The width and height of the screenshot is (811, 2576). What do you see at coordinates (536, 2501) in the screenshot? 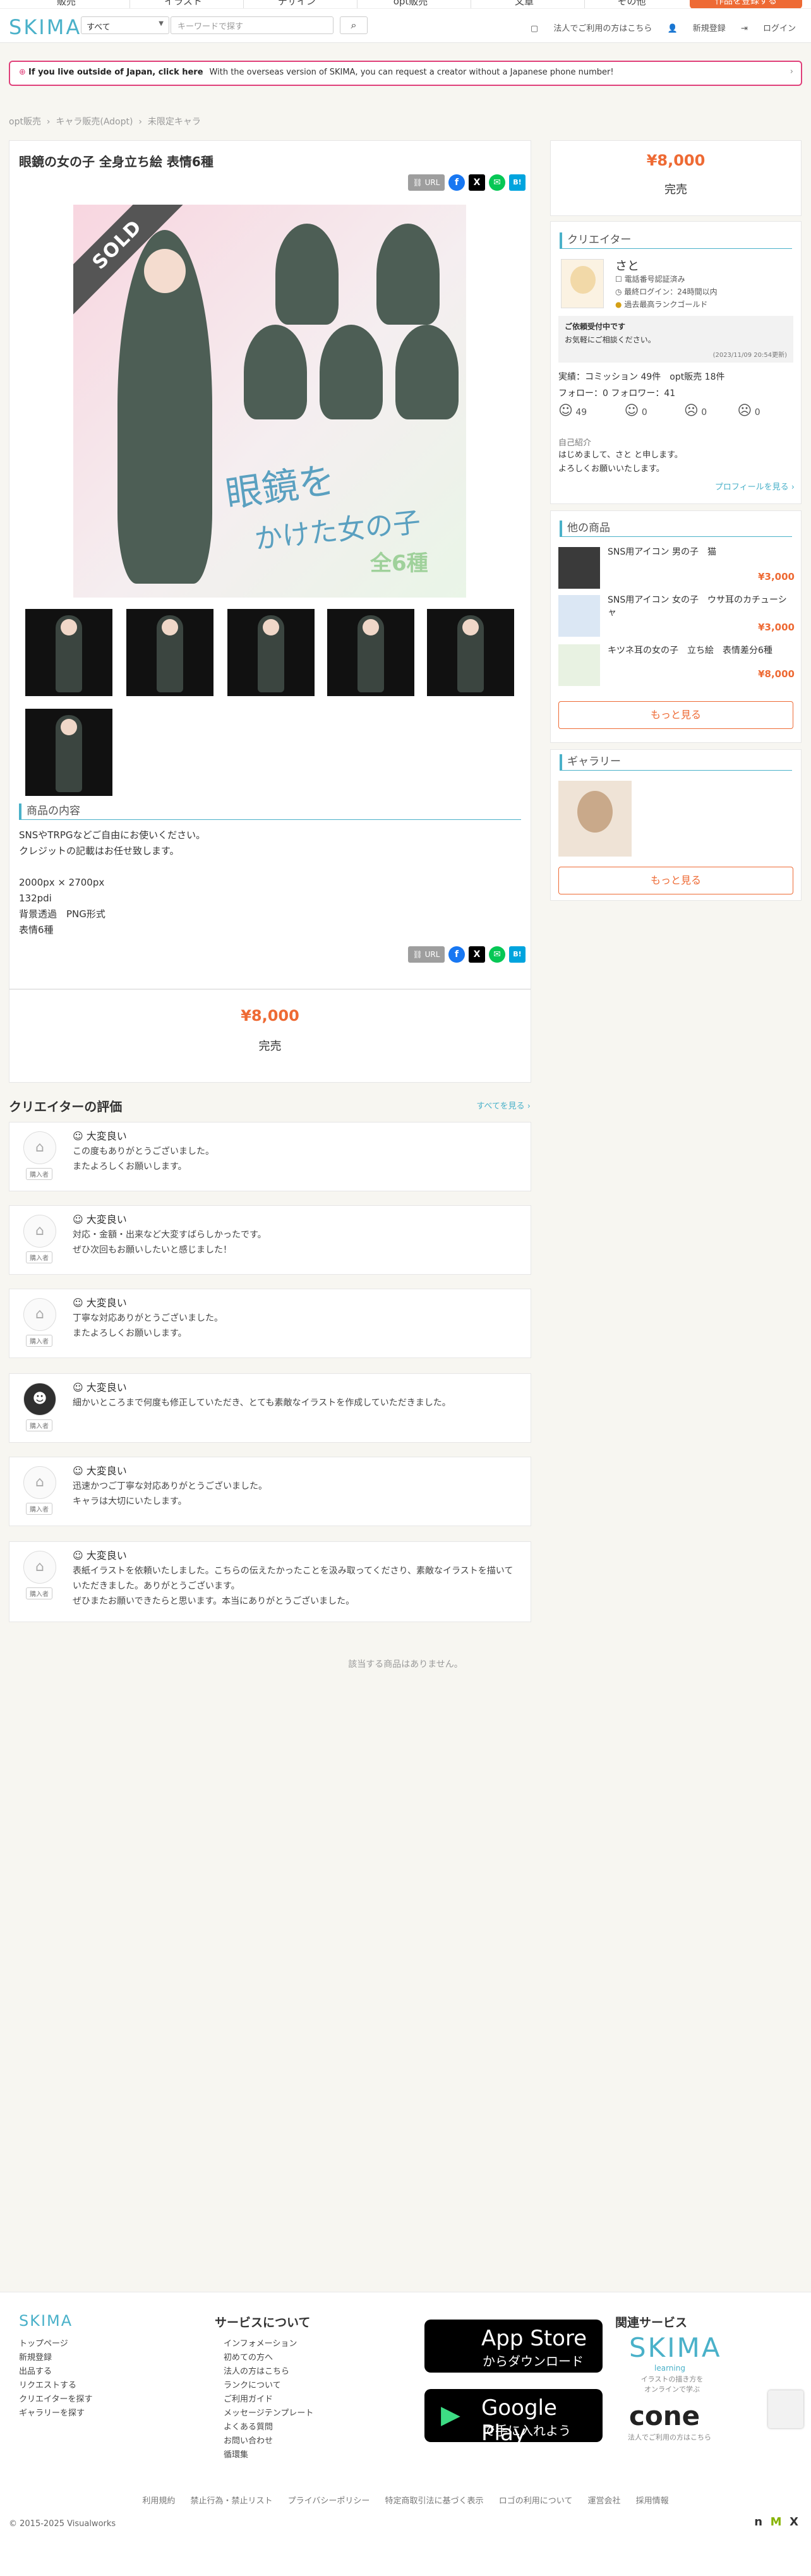
I see `footer-bottom-link: ロゴの利用について` at bounding box center [536, 2501].